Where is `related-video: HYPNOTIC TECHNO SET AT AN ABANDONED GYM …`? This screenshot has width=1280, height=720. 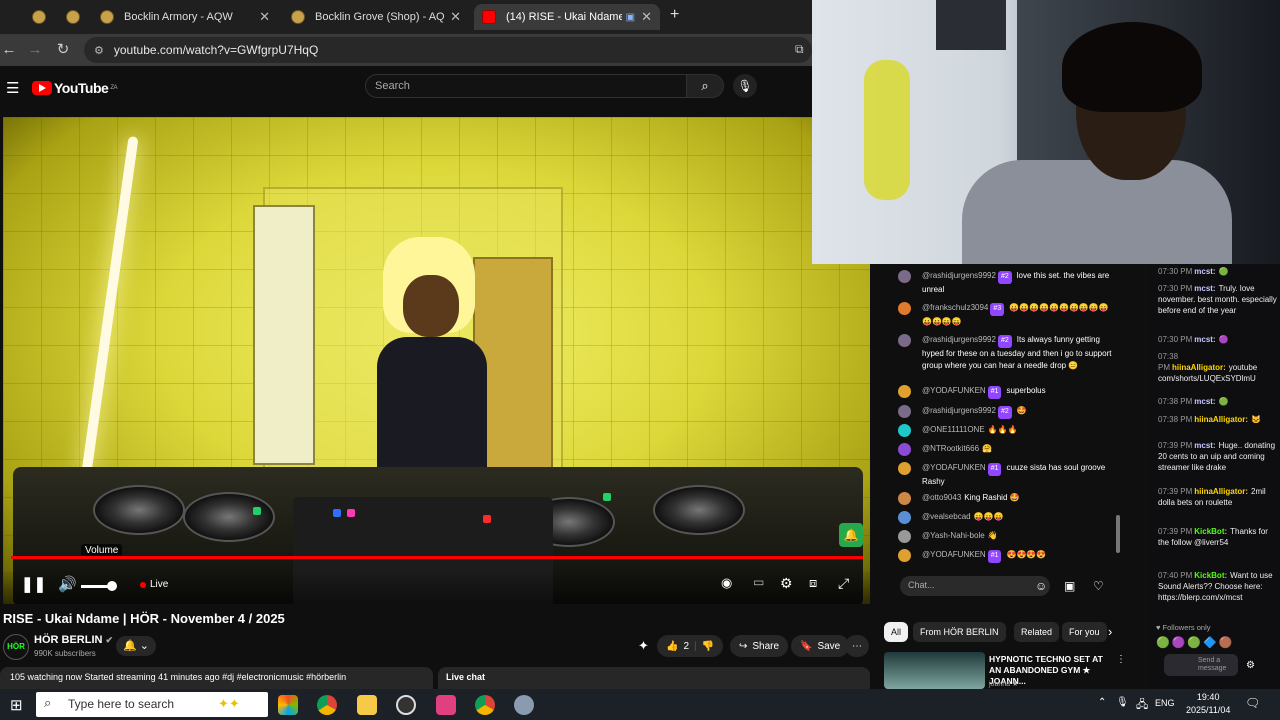 related-video: HYPNOTIC TECHNO SET AT AN ABANDONED GYM … is located at coordinates (1005, 670).